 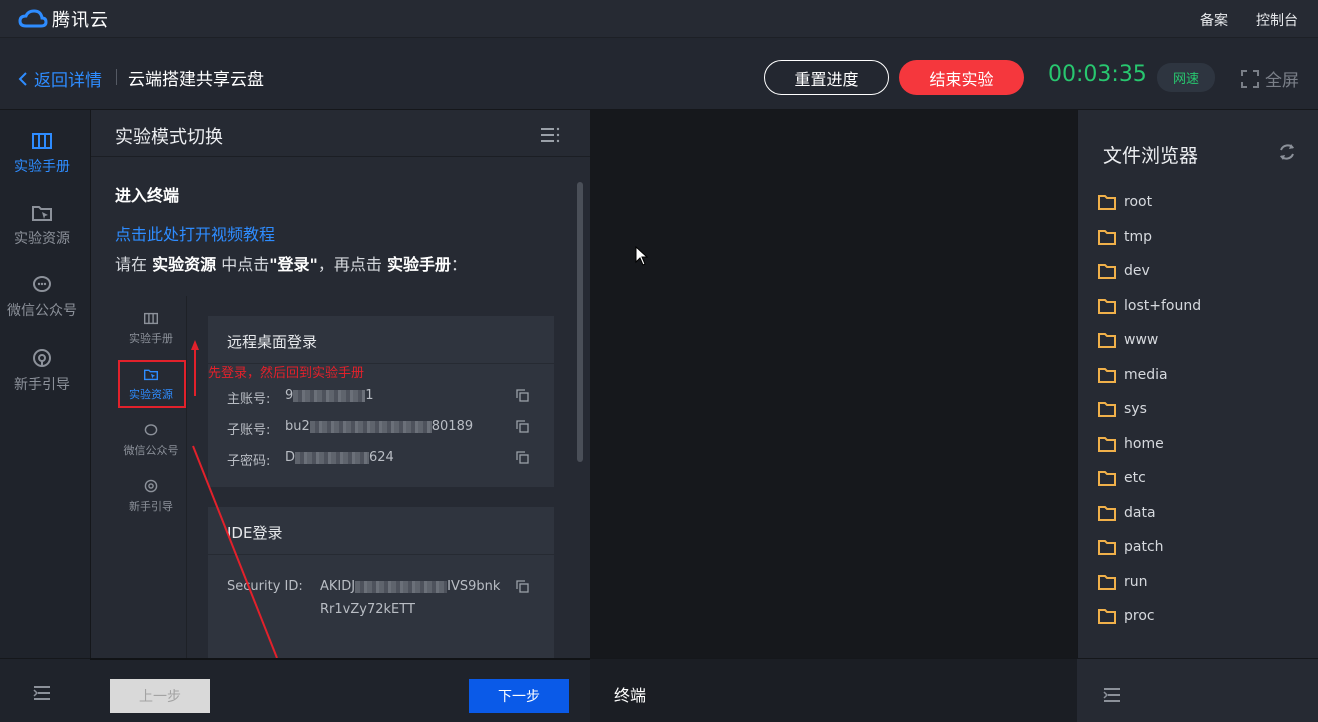 I want to click on left-nav: 实验手册 实验资源 微信公众号 新手引导, so click(x=45, y=384).